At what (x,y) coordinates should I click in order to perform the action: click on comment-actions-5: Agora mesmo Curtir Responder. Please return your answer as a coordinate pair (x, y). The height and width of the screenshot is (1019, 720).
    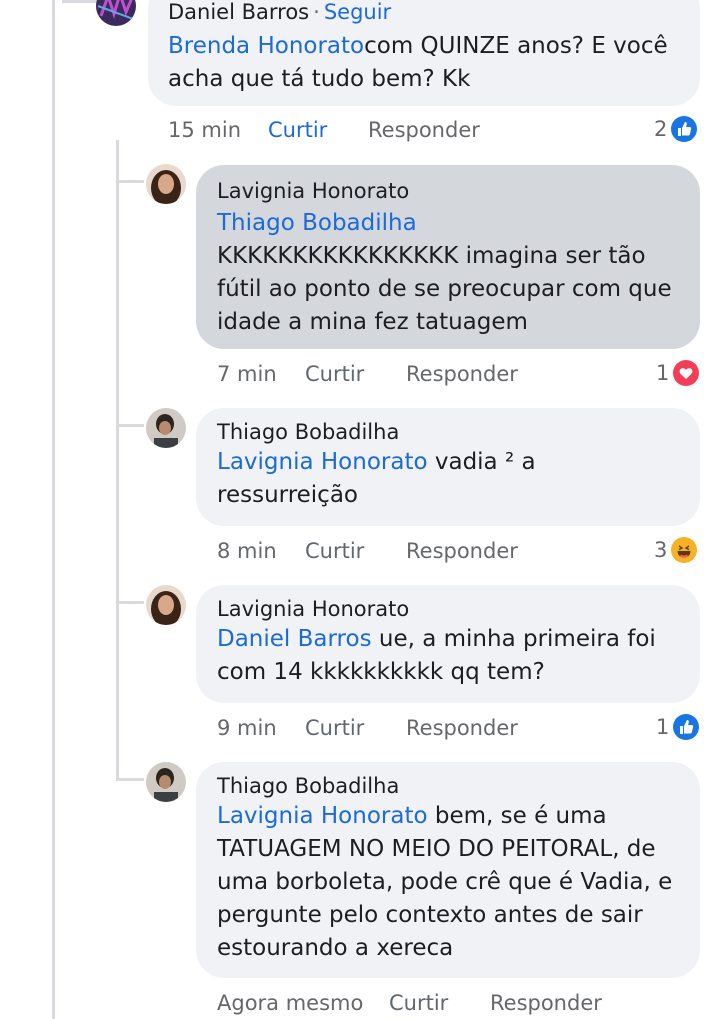
    Looking at the image, I should click on (452, 1004).